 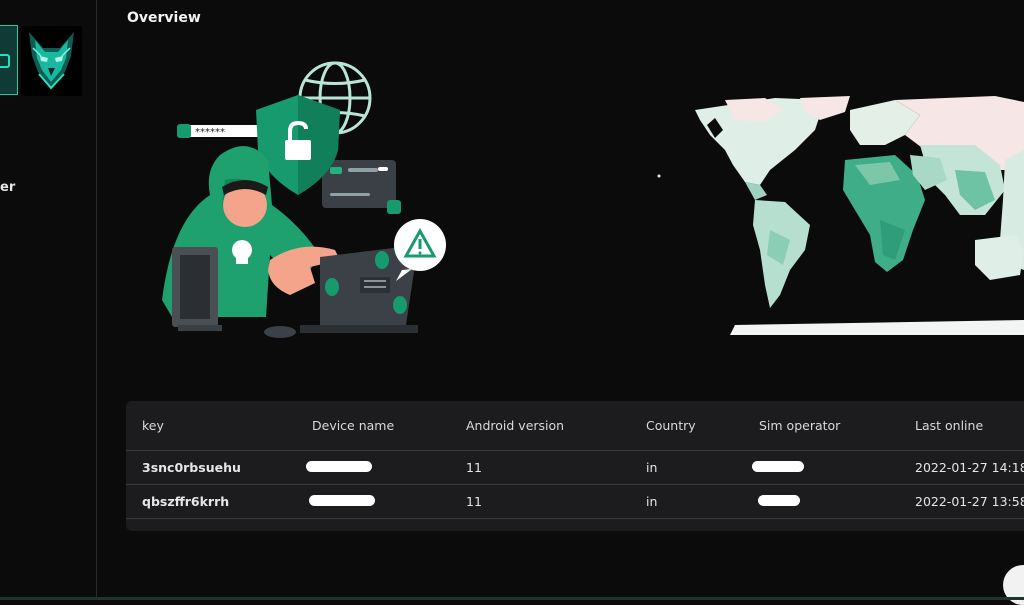 What do you see at coordinates (191, 467) in the screenshot?
I see `row-key: 3snc0rbsuehu` at bounding box center [191, 467].